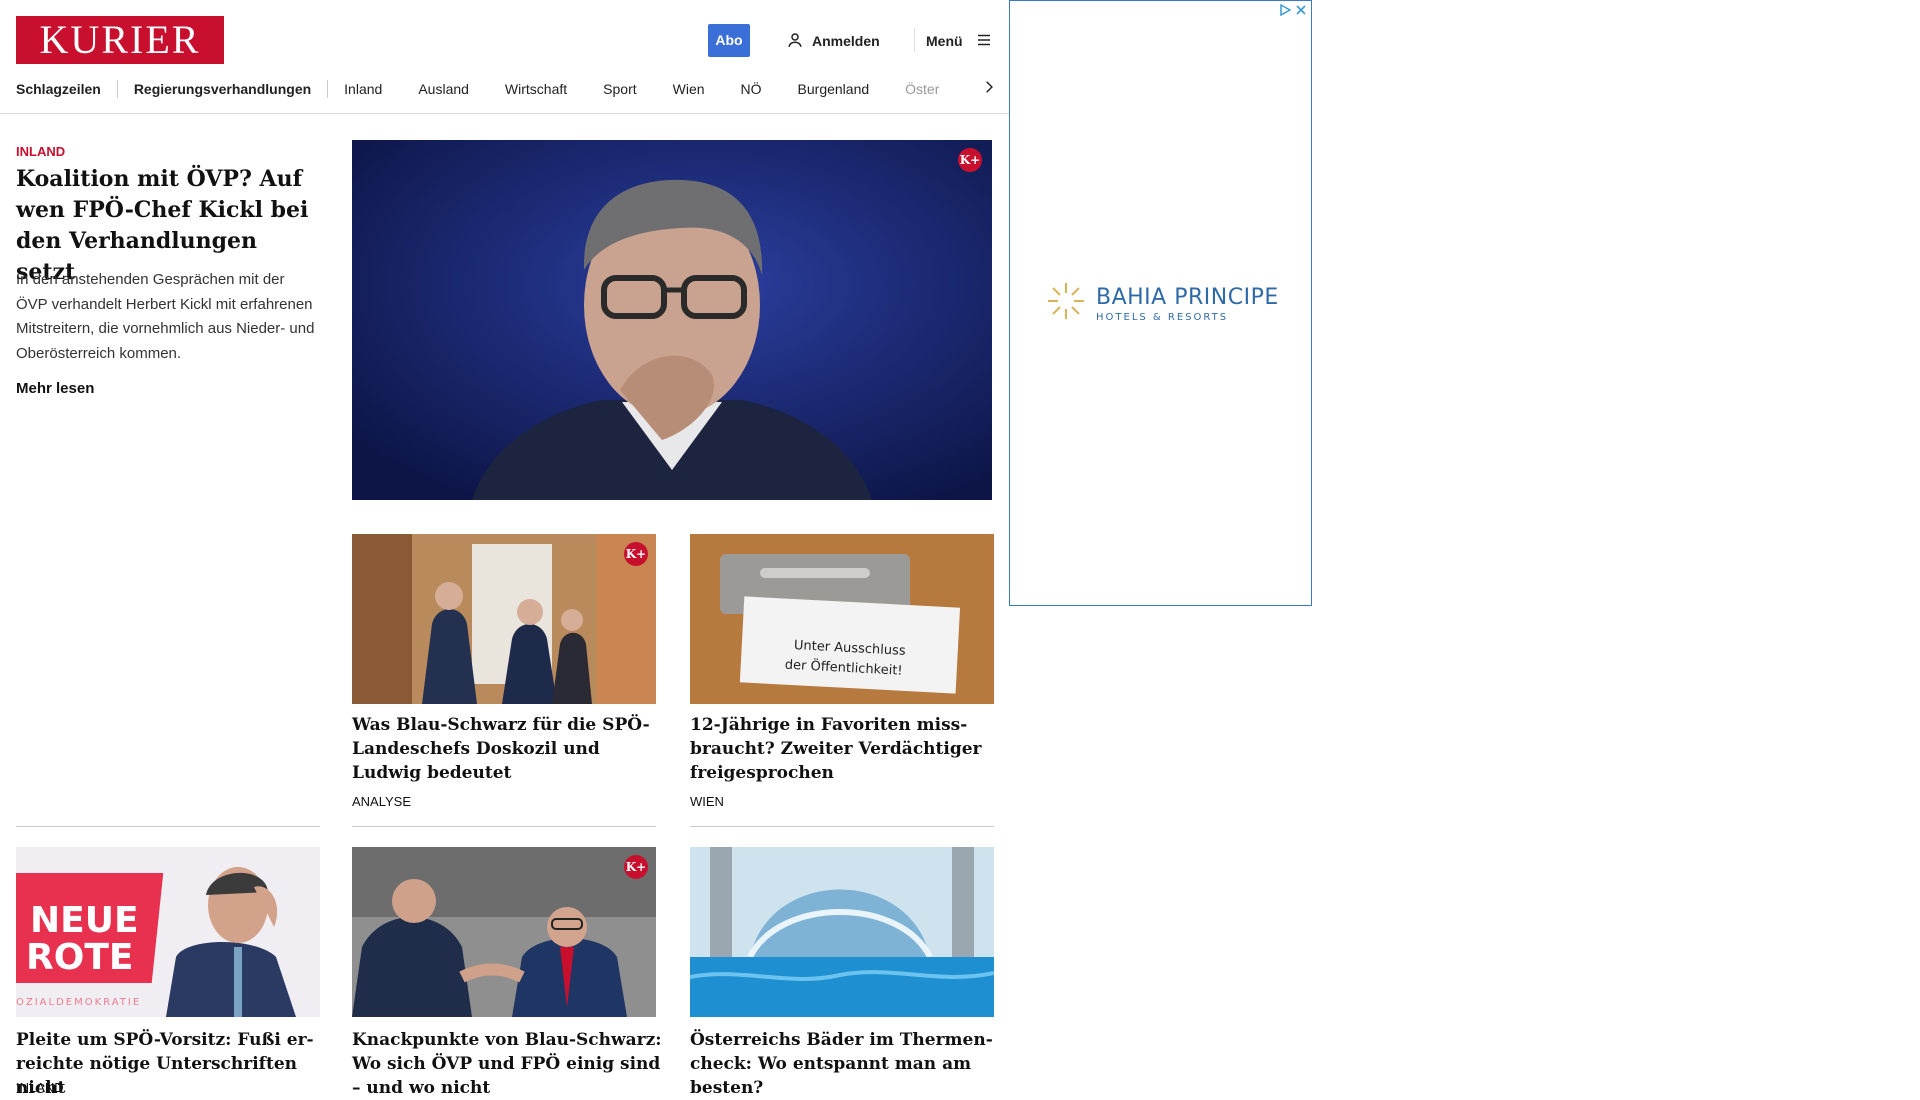  I want to click on user-icon, so click(795, 41).